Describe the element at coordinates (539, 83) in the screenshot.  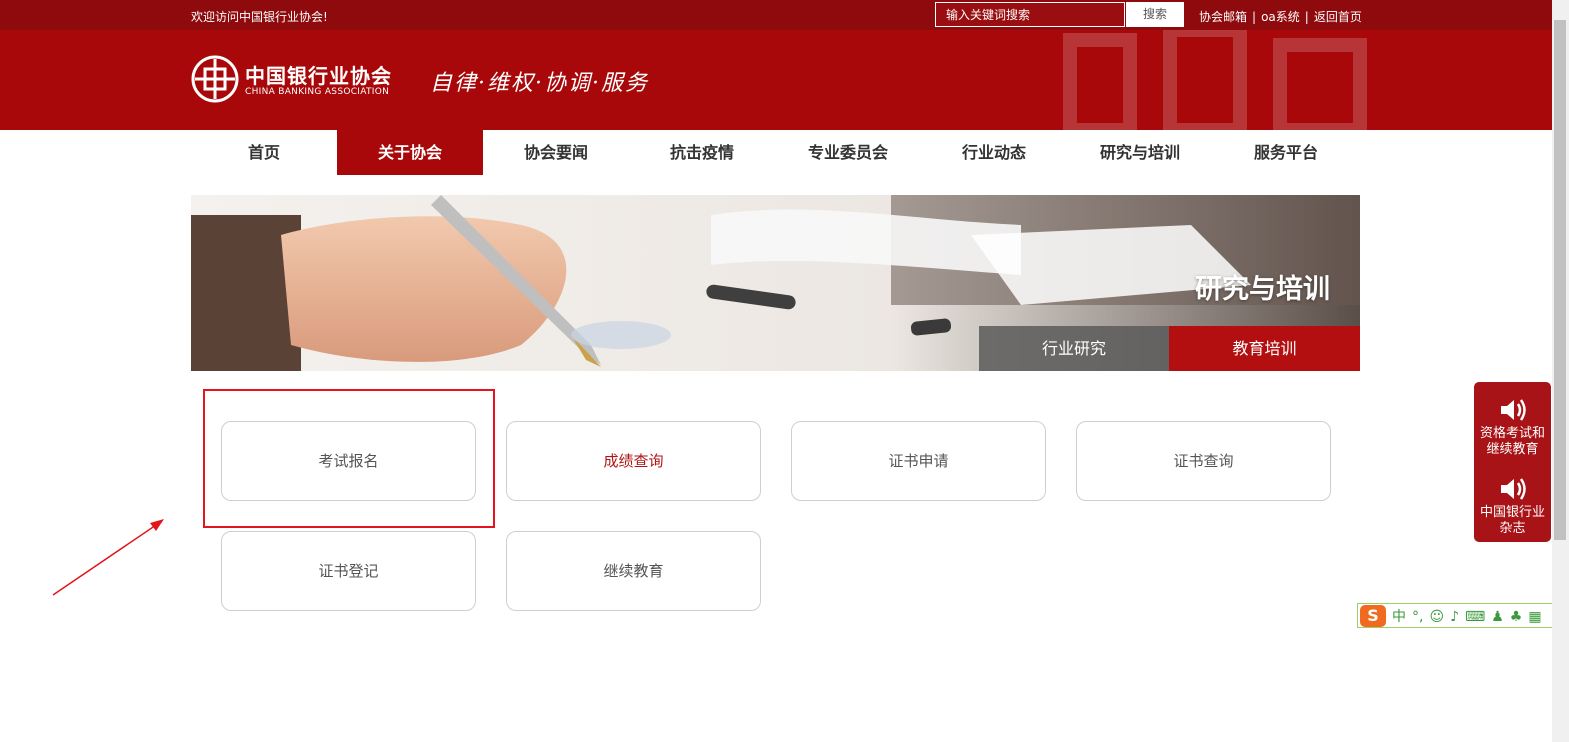
I see `slogan: 自律·维权·协调·服务` at that location.